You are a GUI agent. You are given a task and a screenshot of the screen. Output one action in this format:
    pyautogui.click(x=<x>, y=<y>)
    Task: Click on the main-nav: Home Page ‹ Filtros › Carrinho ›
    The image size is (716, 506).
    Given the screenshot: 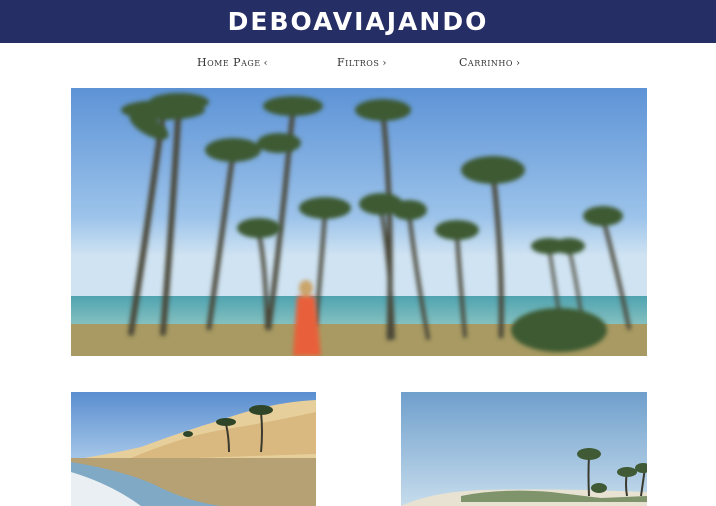 What is the action you would take?
    pyautogui.click(x=358, y=65)
    